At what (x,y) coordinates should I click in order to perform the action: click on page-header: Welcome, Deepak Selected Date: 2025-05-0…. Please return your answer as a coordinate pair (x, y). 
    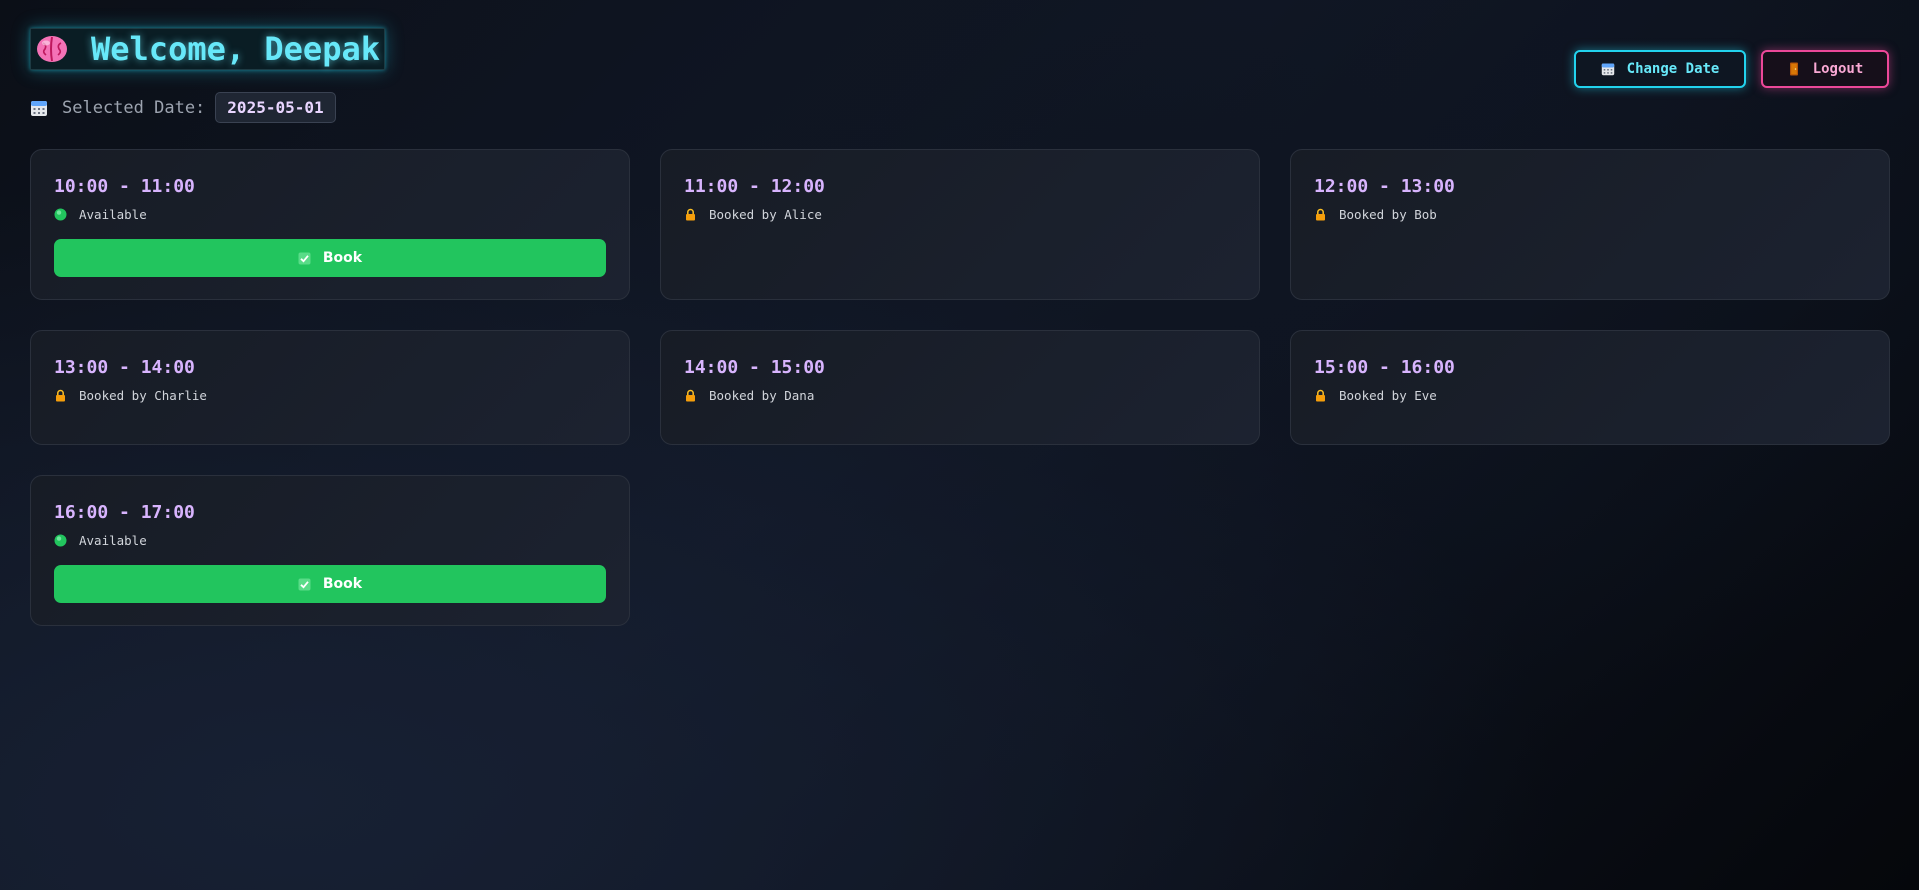
    Looking at the image, I should click on (207, 75).